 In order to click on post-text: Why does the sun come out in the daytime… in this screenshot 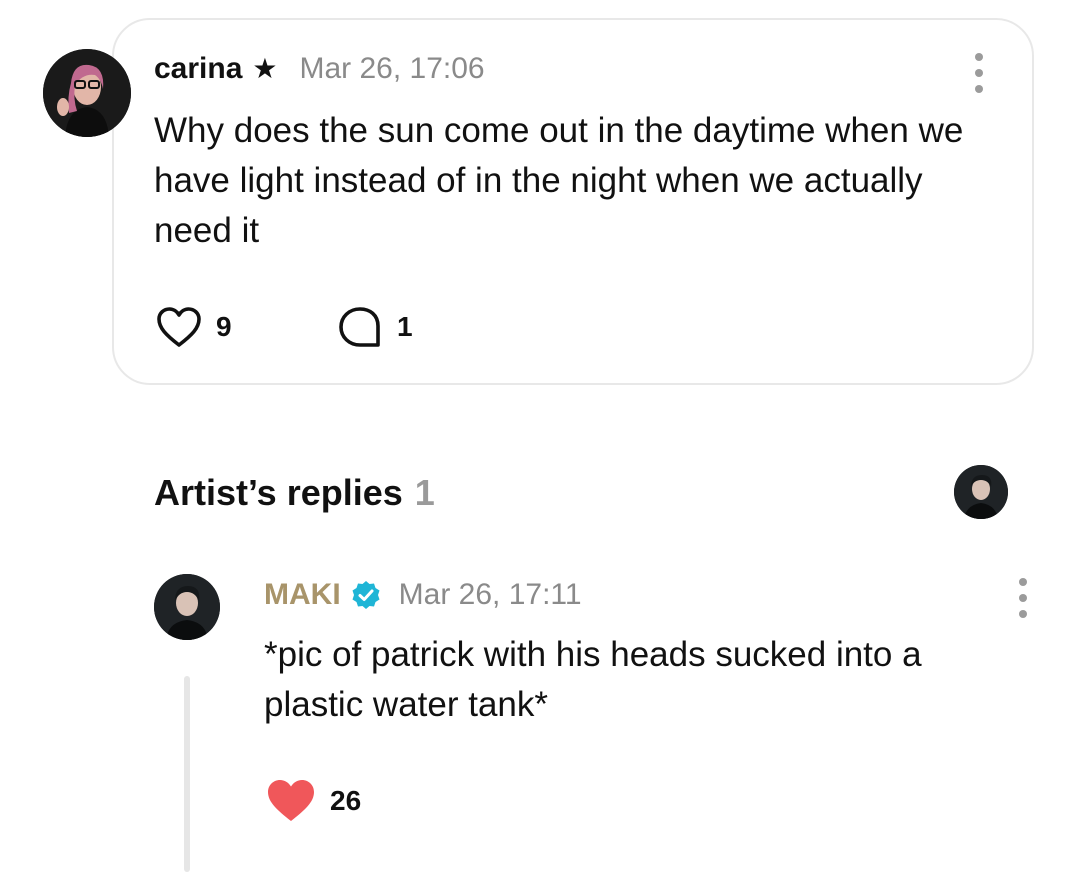, I will do `click(559, 180)`.